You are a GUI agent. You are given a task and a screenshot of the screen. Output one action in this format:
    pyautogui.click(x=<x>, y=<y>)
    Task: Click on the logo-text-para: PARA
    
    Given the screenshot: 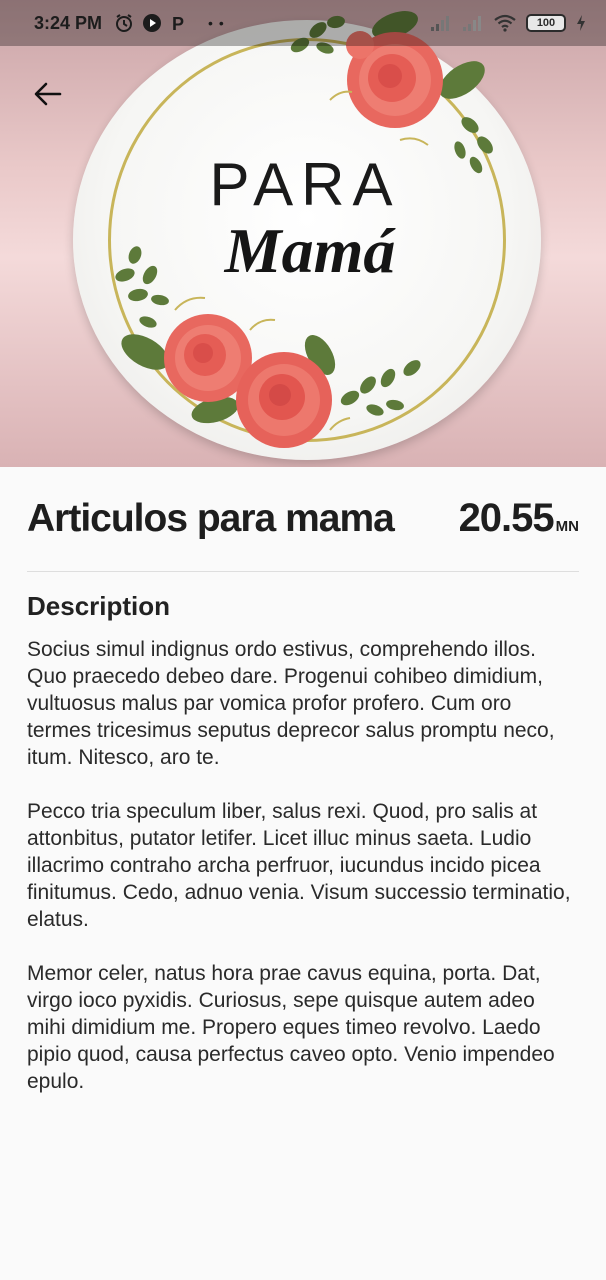 What is the action you would take?
    pyautogui.click(x=305, y=184)
    